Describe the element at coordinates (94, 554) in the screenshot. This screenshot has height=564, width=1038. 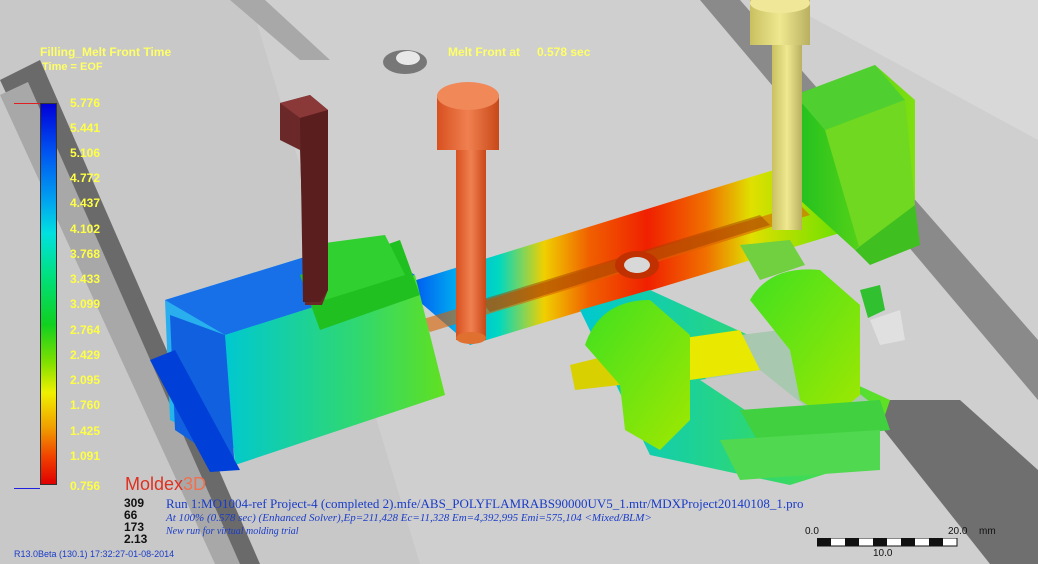
I see `version-stamp: R13.0Beta (130.1) 17:32:27-01-08-2014` at that location.